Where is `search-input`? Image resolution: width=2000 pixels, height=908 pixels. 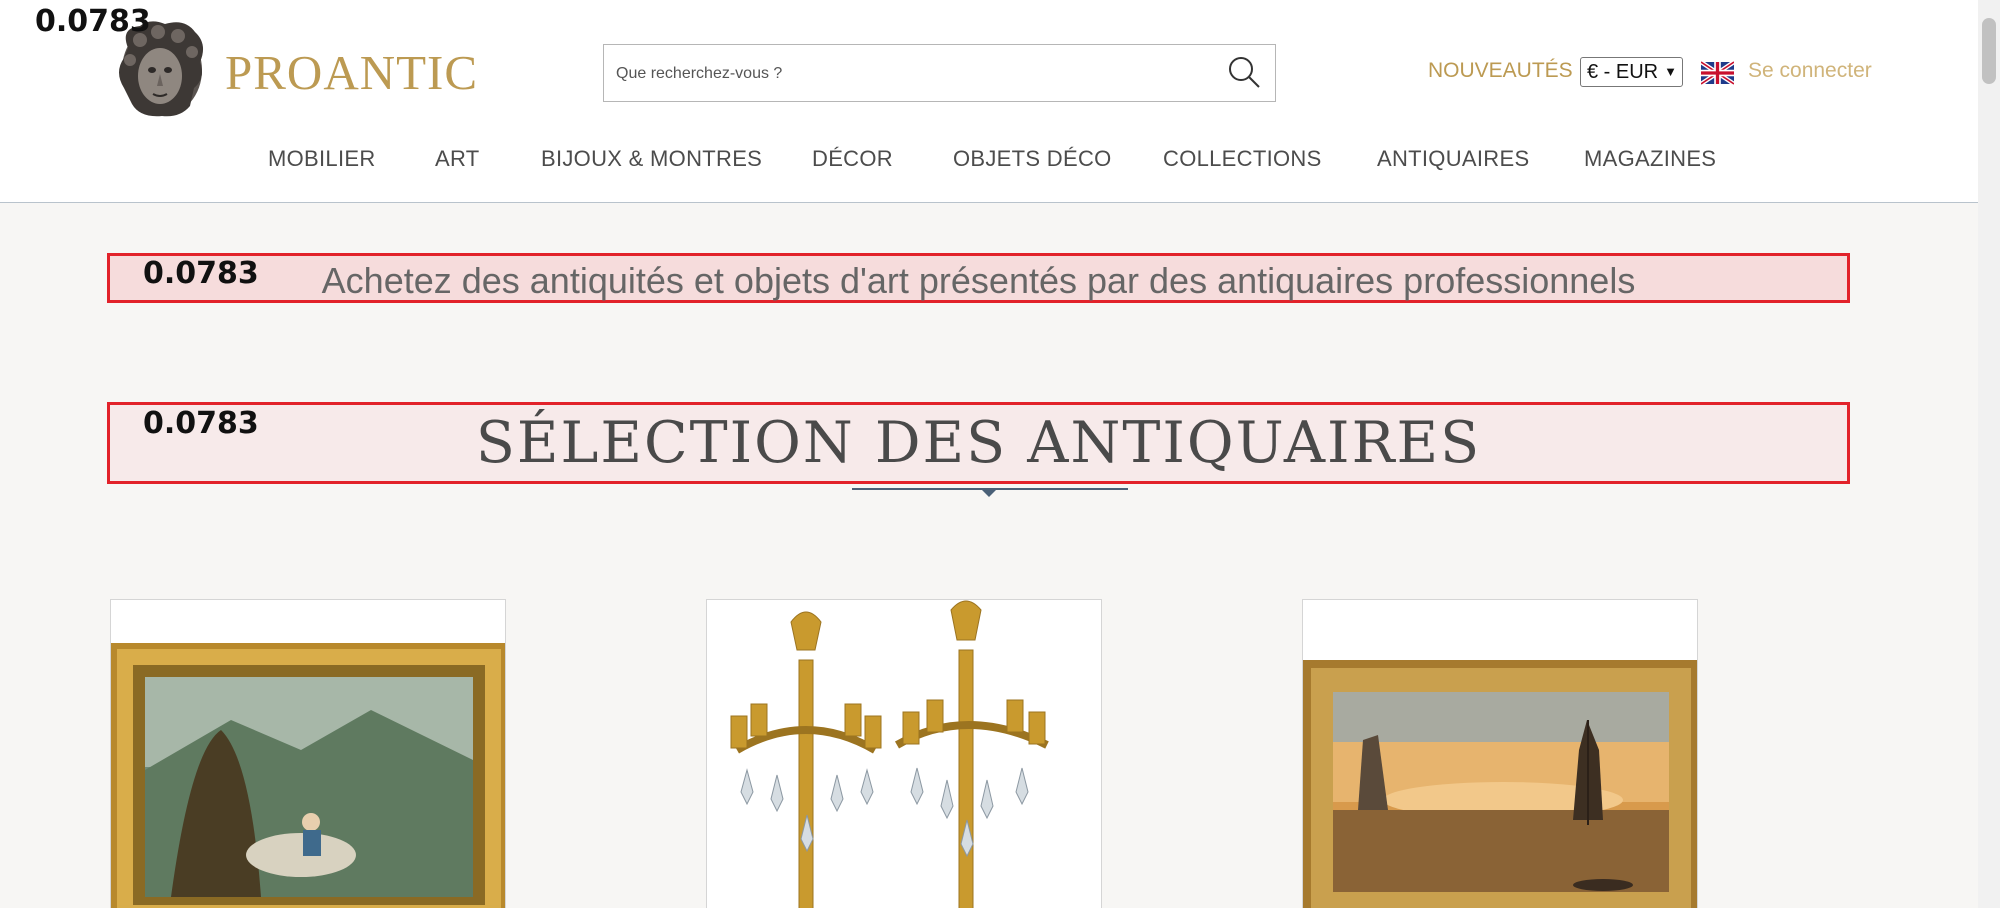 search-input is located at coordinates (906, 74).